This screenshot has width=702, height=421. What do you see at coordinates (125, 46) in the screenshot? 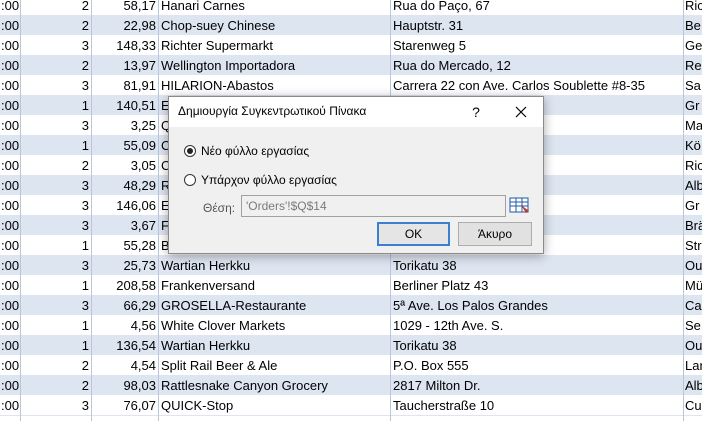
I see `amount-cell: 148,33` at bounding box center [125, 46].